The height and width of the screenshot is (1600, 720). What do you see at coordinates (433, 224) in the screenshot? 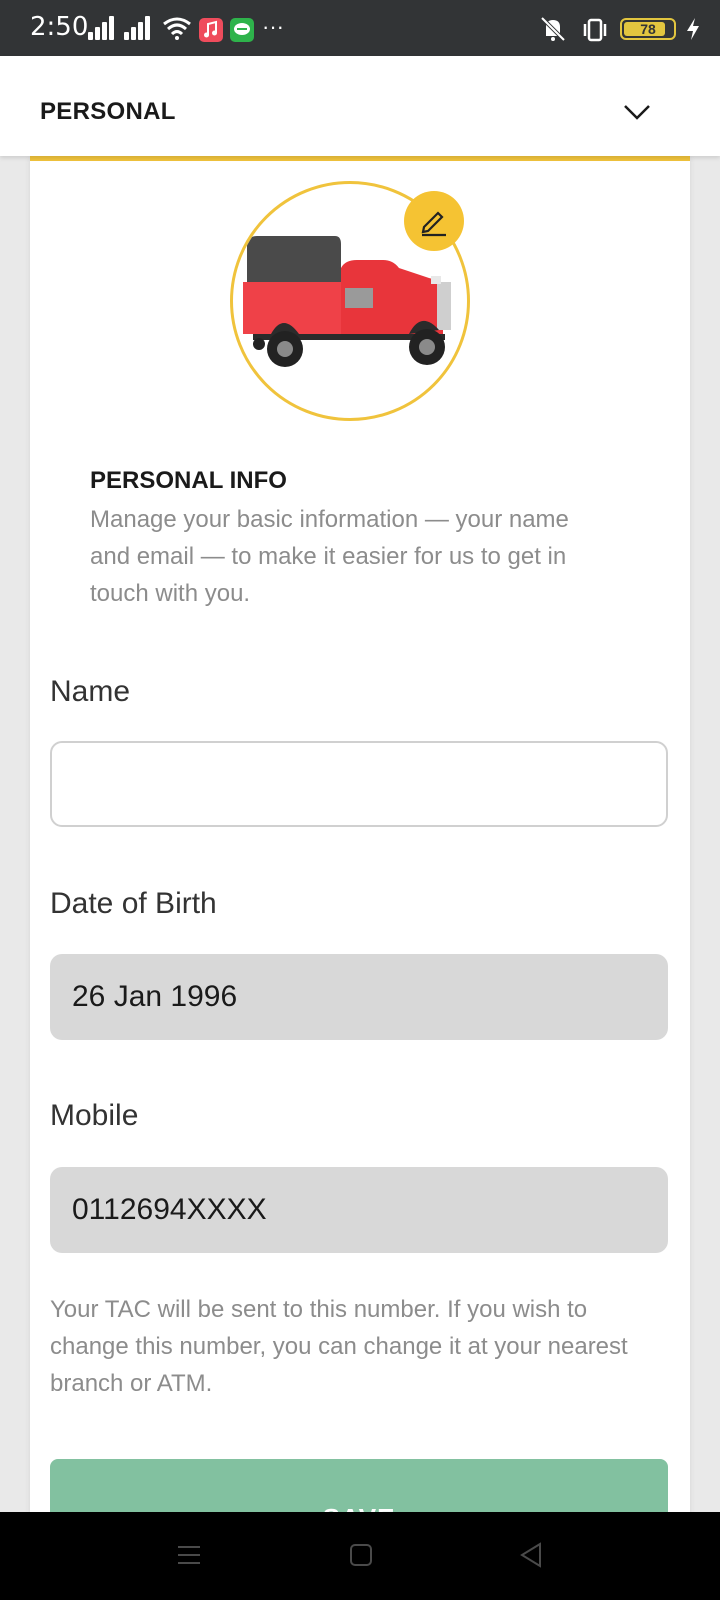
I see `pencil-icon` at bounding box center [433, 224].